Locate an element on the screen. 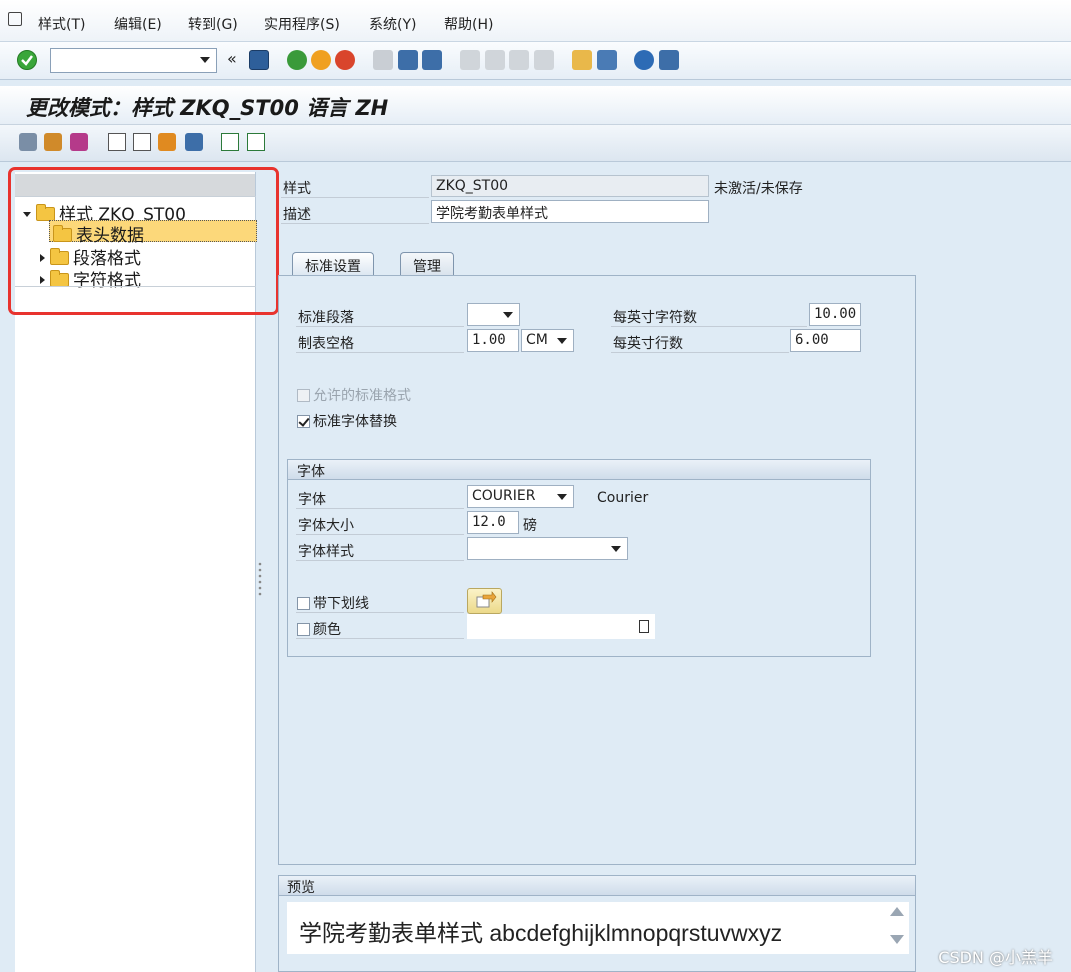 This screenshot has height=972, width=1071. watermark: CSDN @小羔羊 is located at coordinates (995, 957).